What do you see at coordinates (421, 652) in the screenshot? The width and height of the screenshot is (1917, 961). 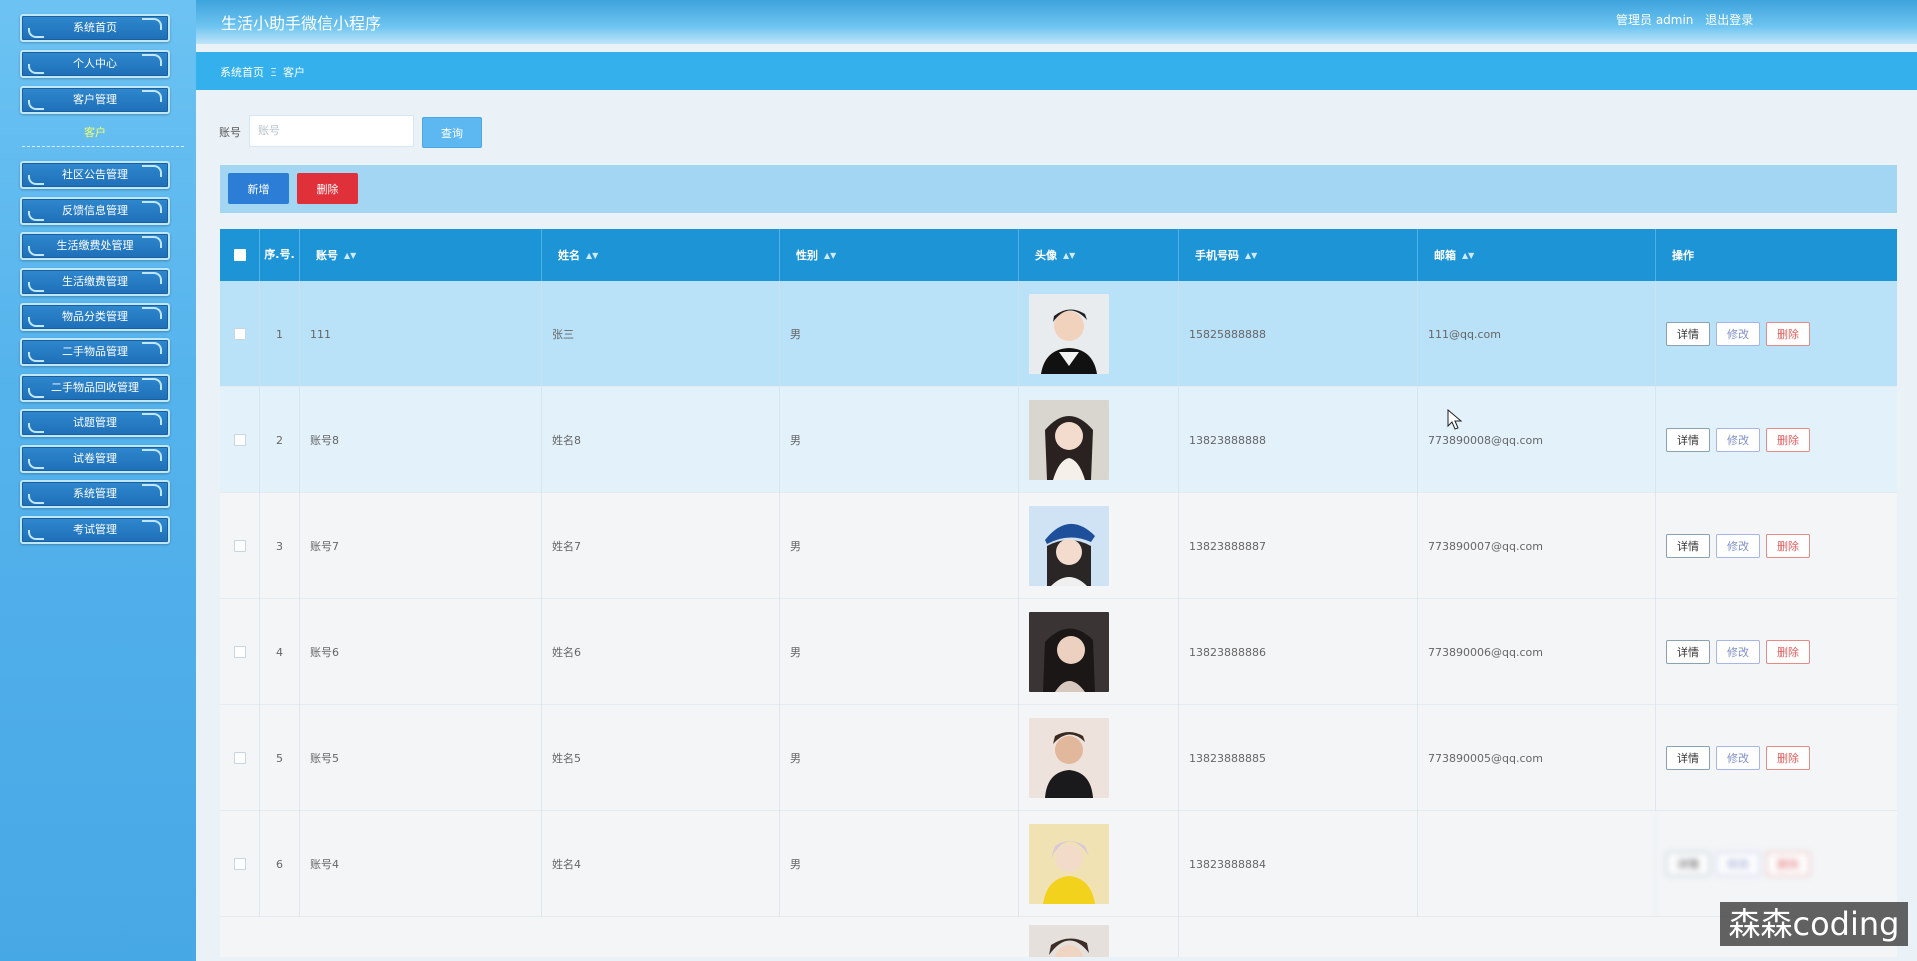 I see `cell-account: 账号6` at bounding box center [421, 652].